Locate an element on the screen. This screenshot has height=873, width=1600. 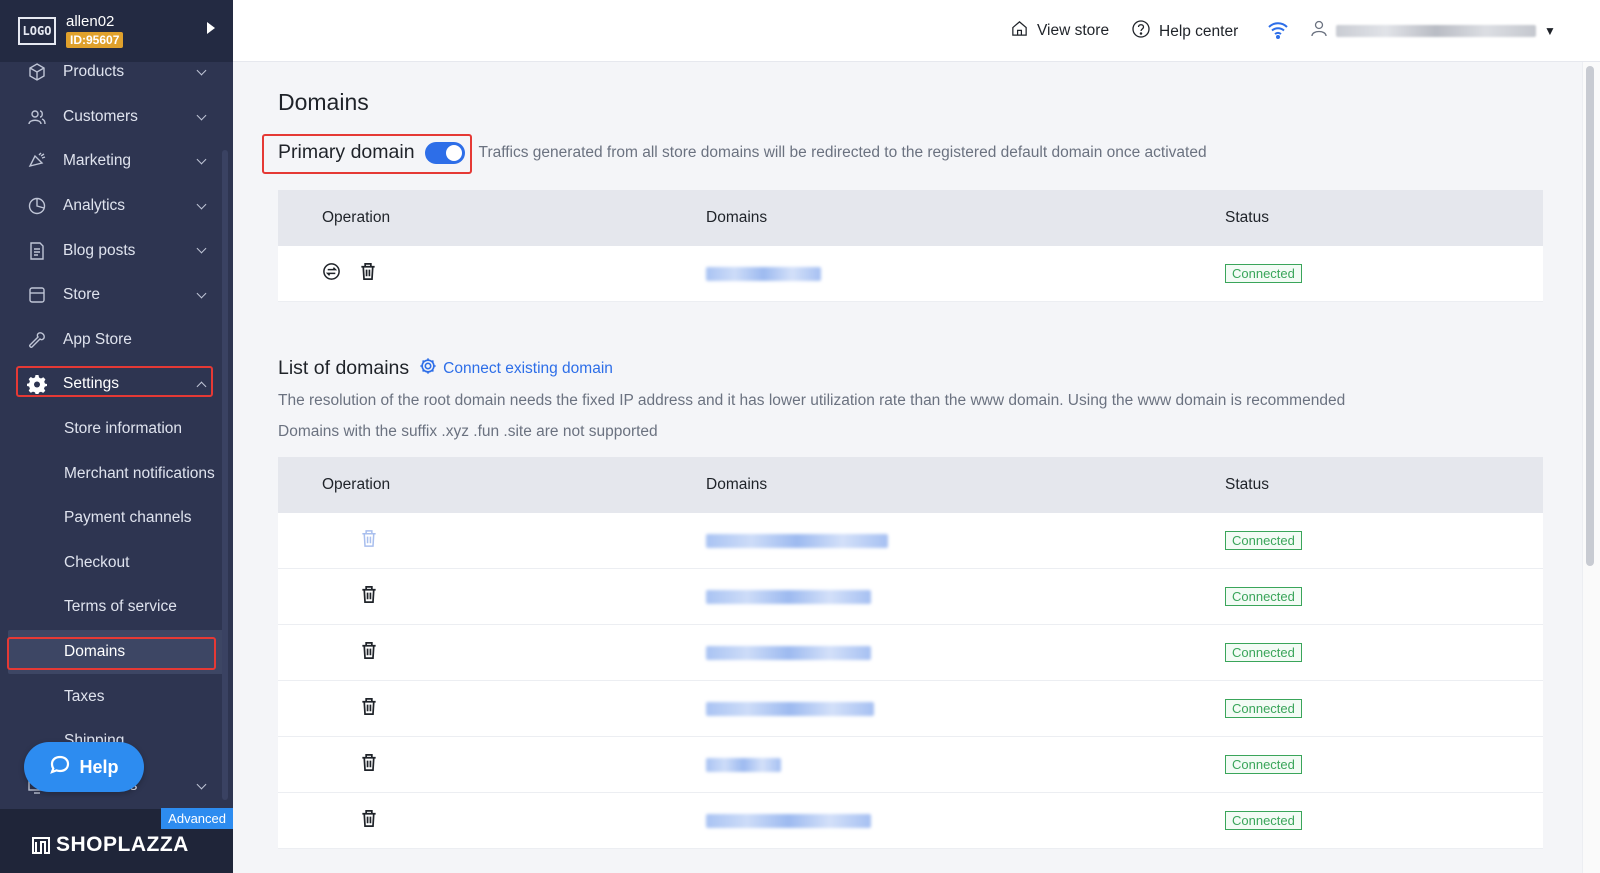
list-title: List of domains is located at coordinates (344, 368).